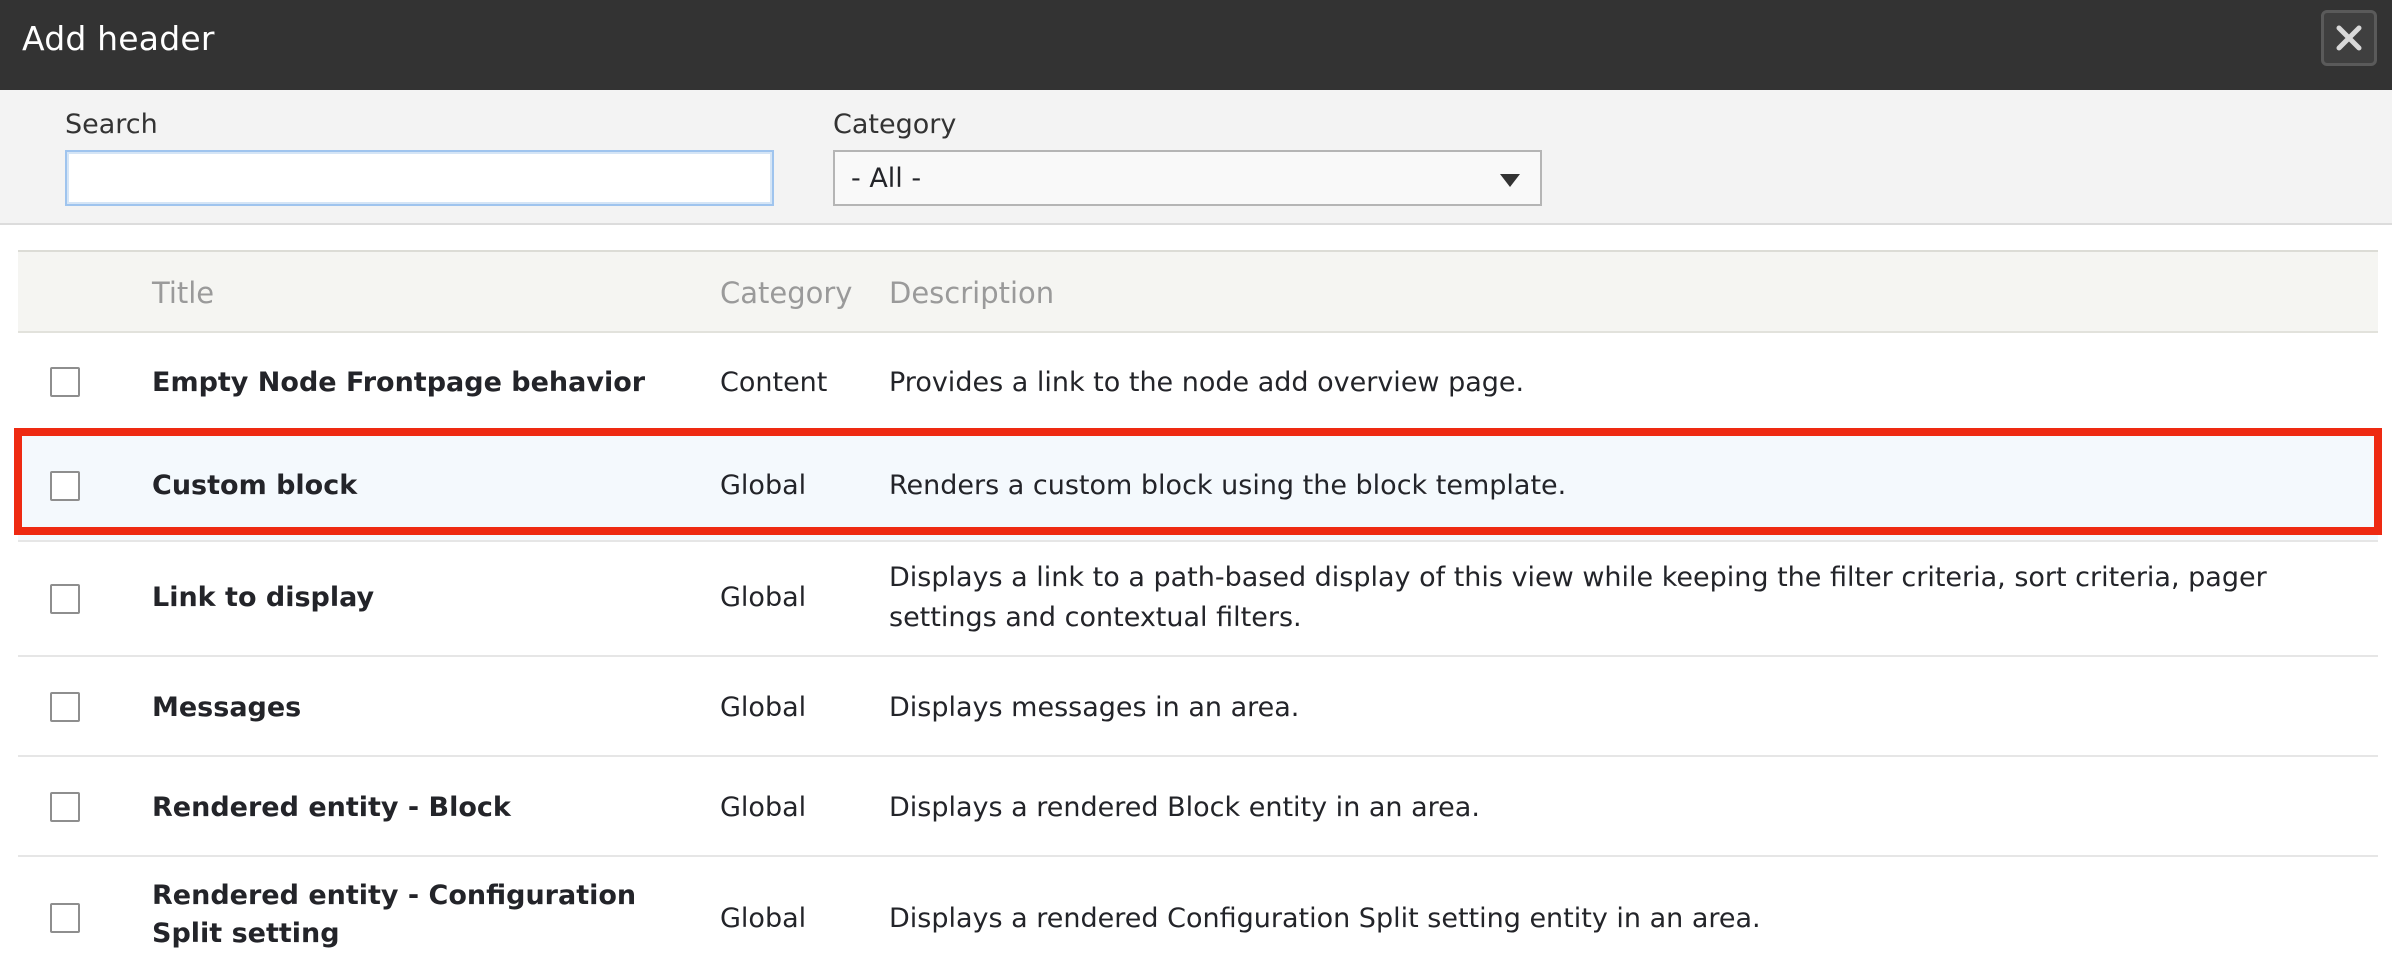 Image resolution: width=2392 pixels, height=977 pixels. I want to click on column-header-title: Title, so click(183, 293).